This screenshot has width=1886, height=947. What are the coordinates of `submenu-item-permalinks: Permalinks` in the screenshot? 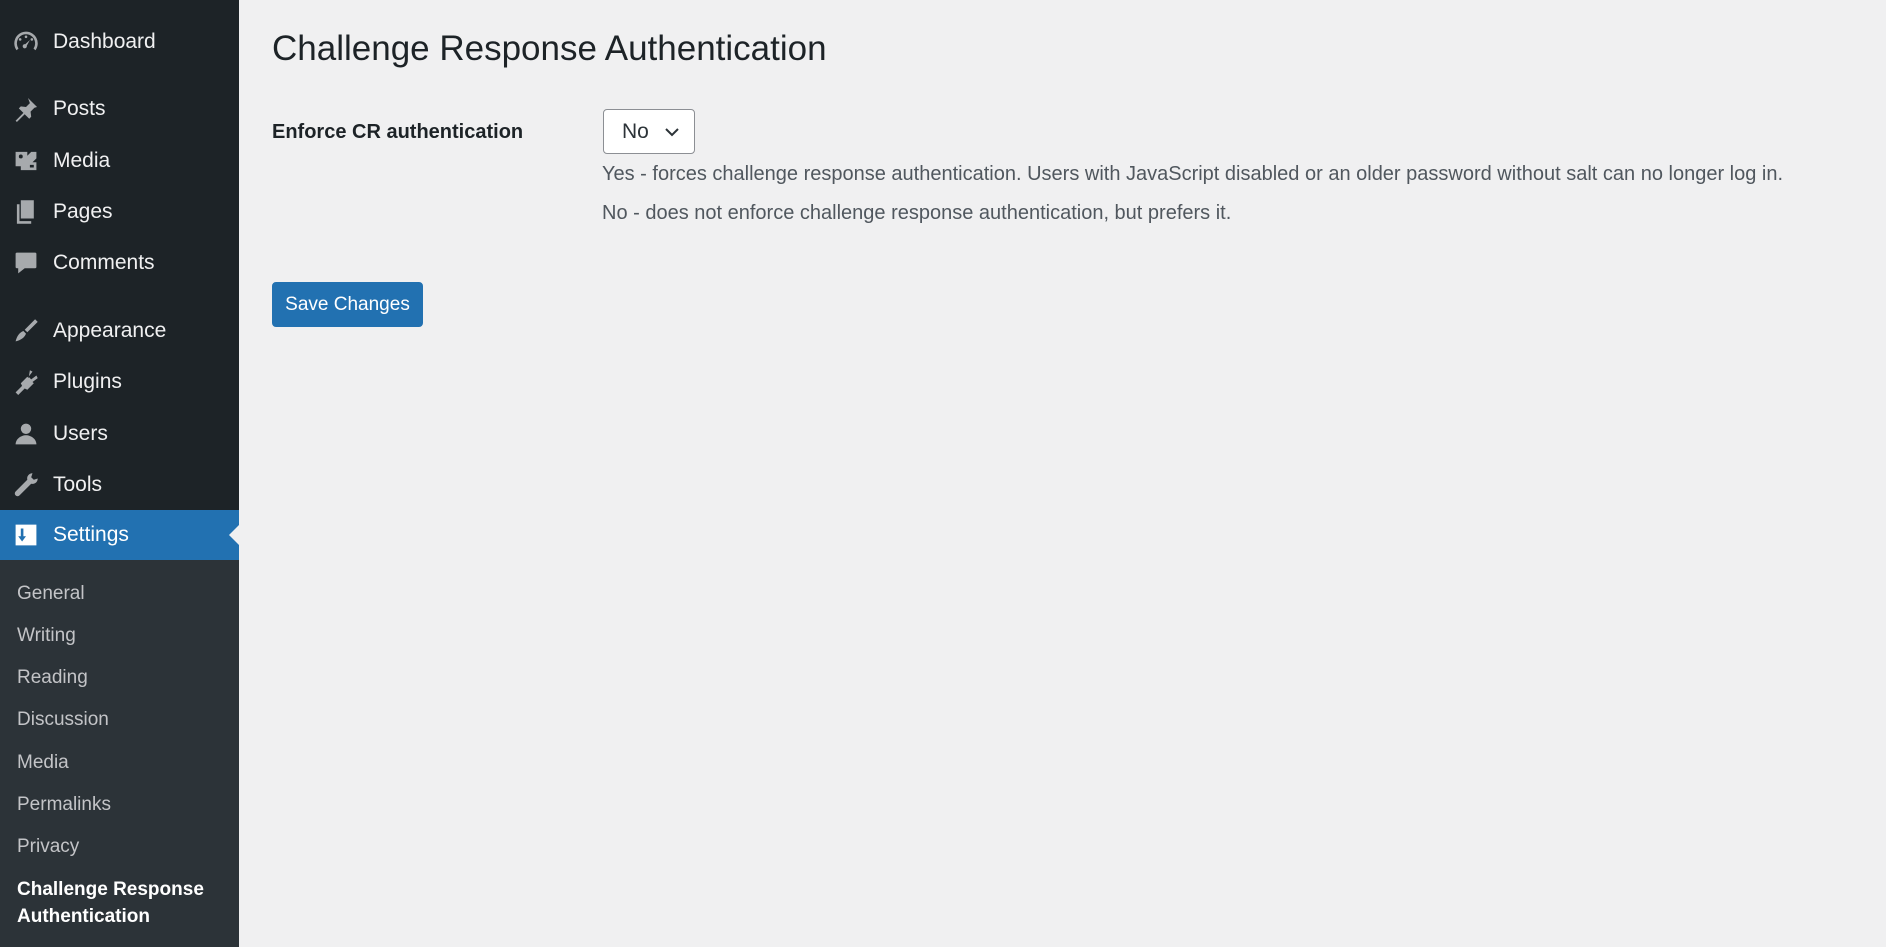 It's located at (64, 804).